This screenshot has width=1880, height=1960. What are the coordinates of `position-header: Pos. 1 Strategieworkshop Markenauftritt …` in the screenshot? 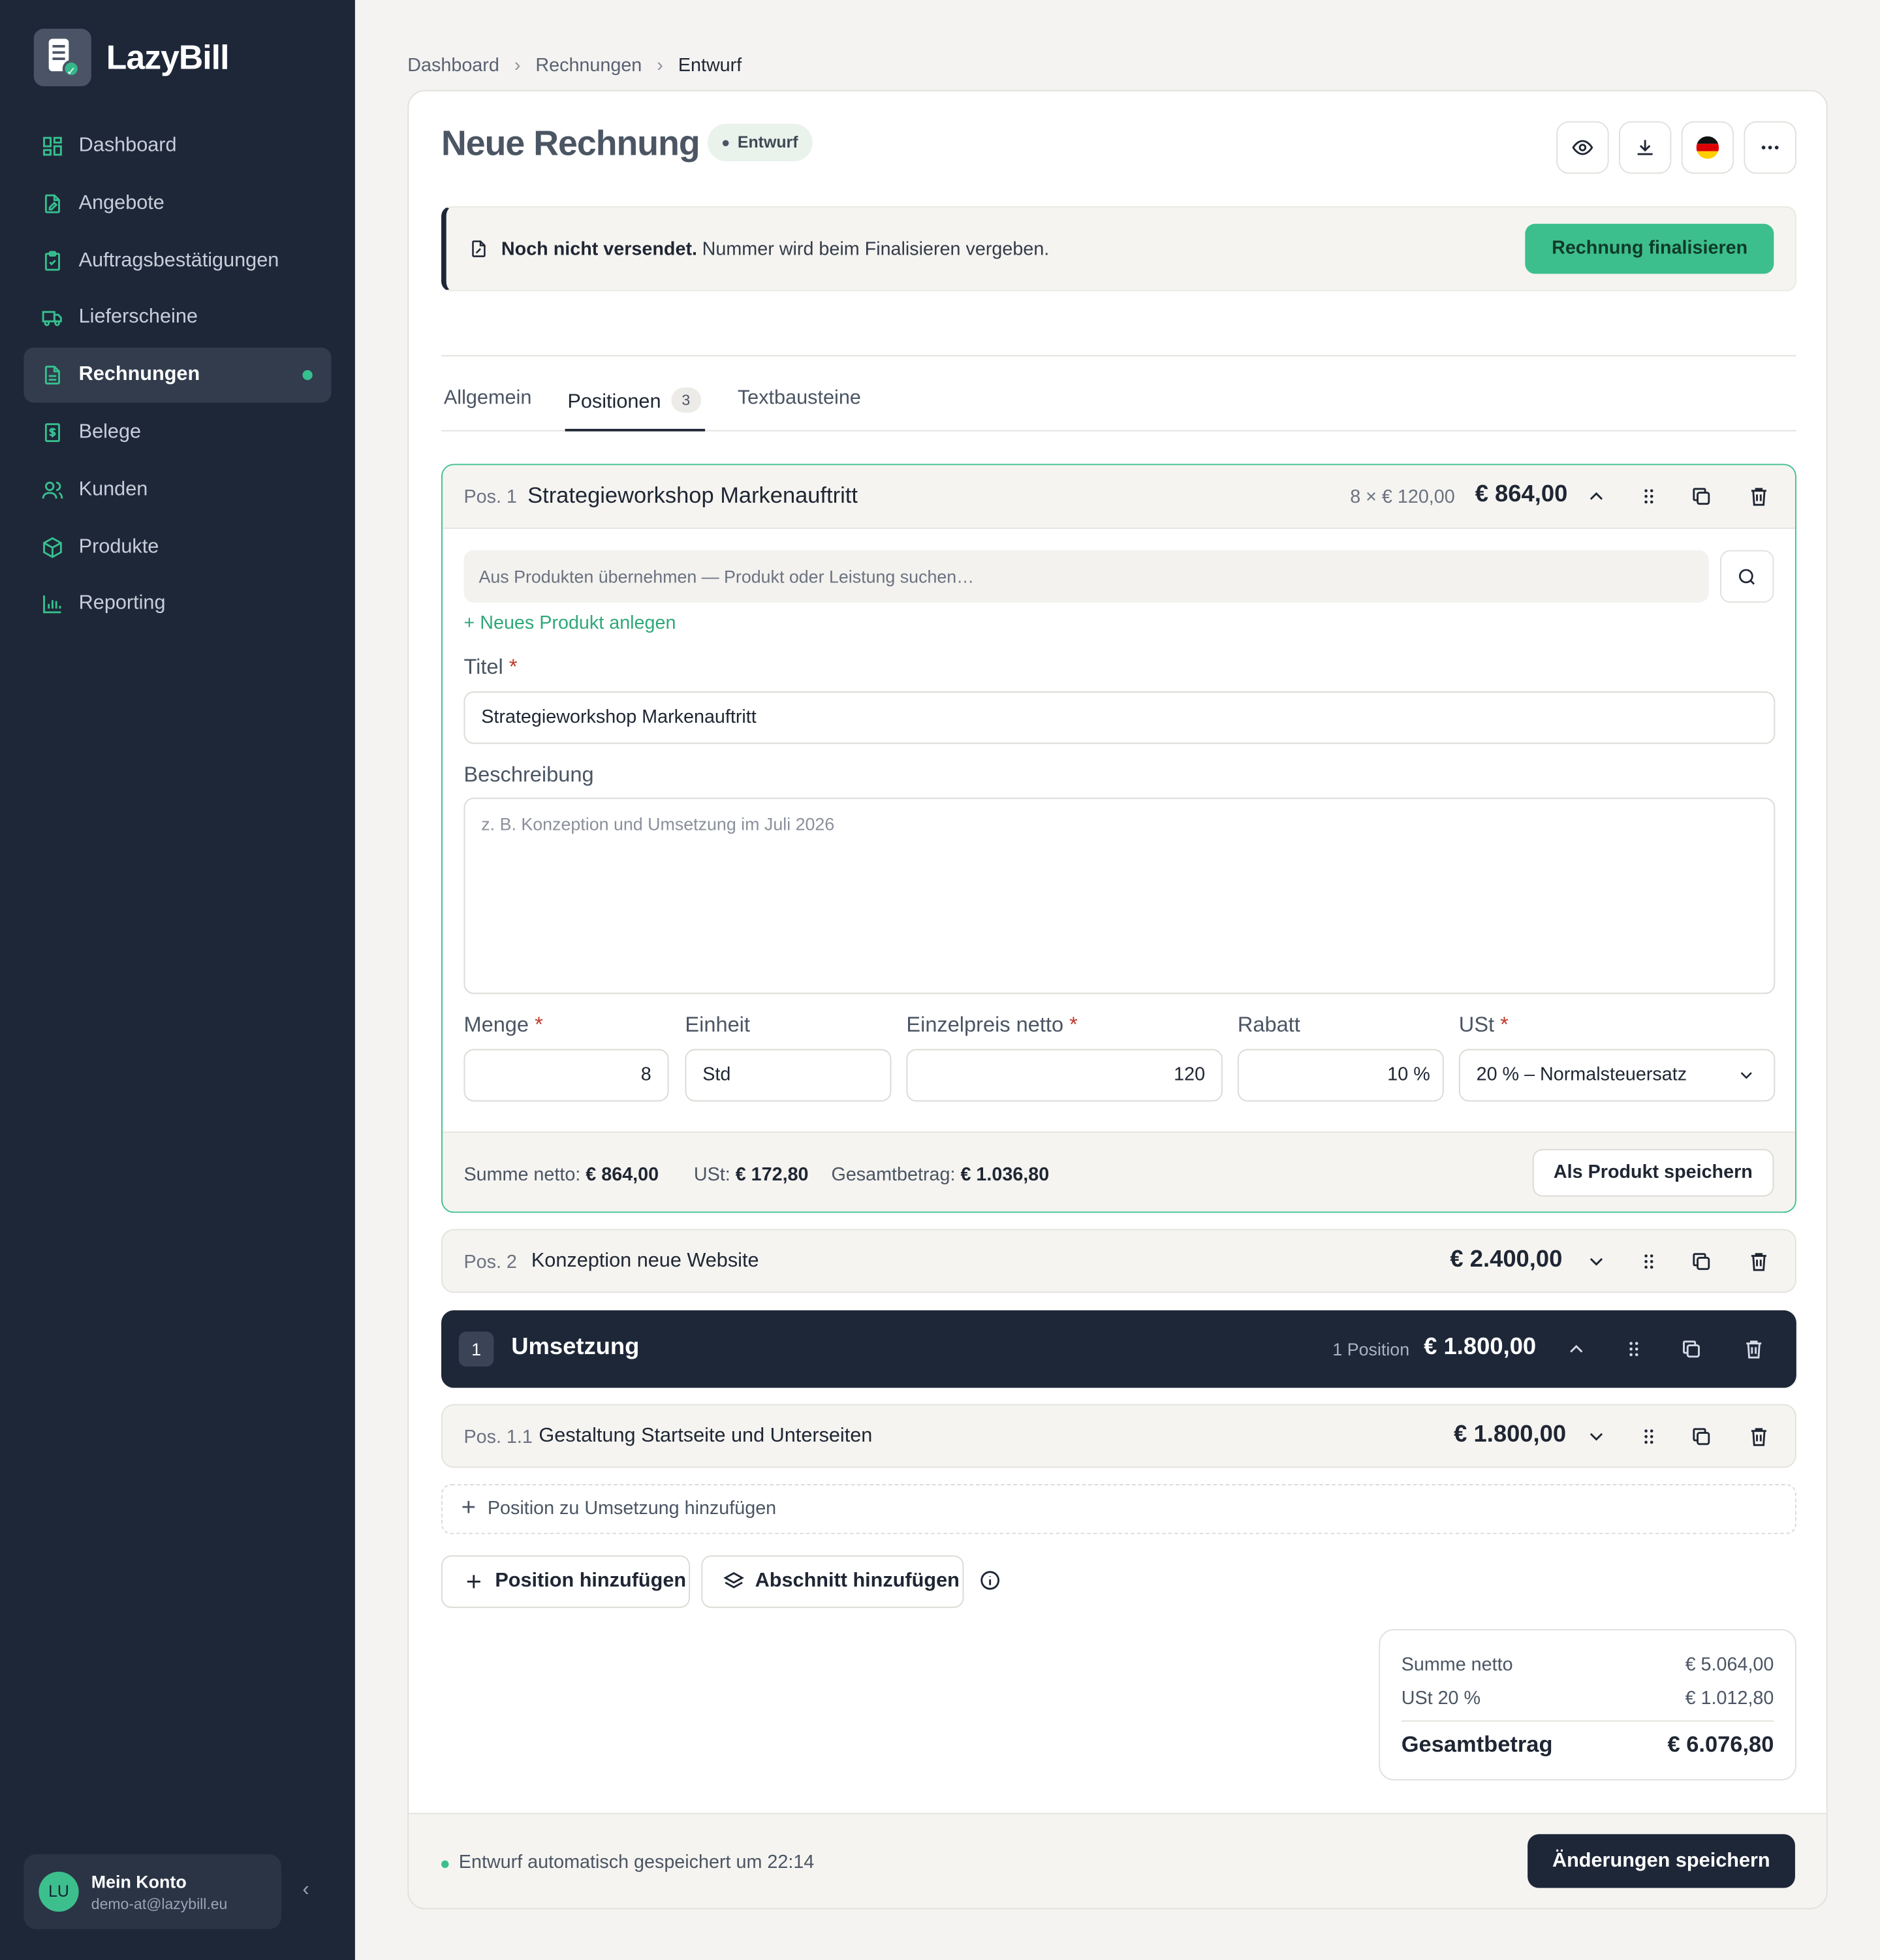 It's located at (1118, 497).